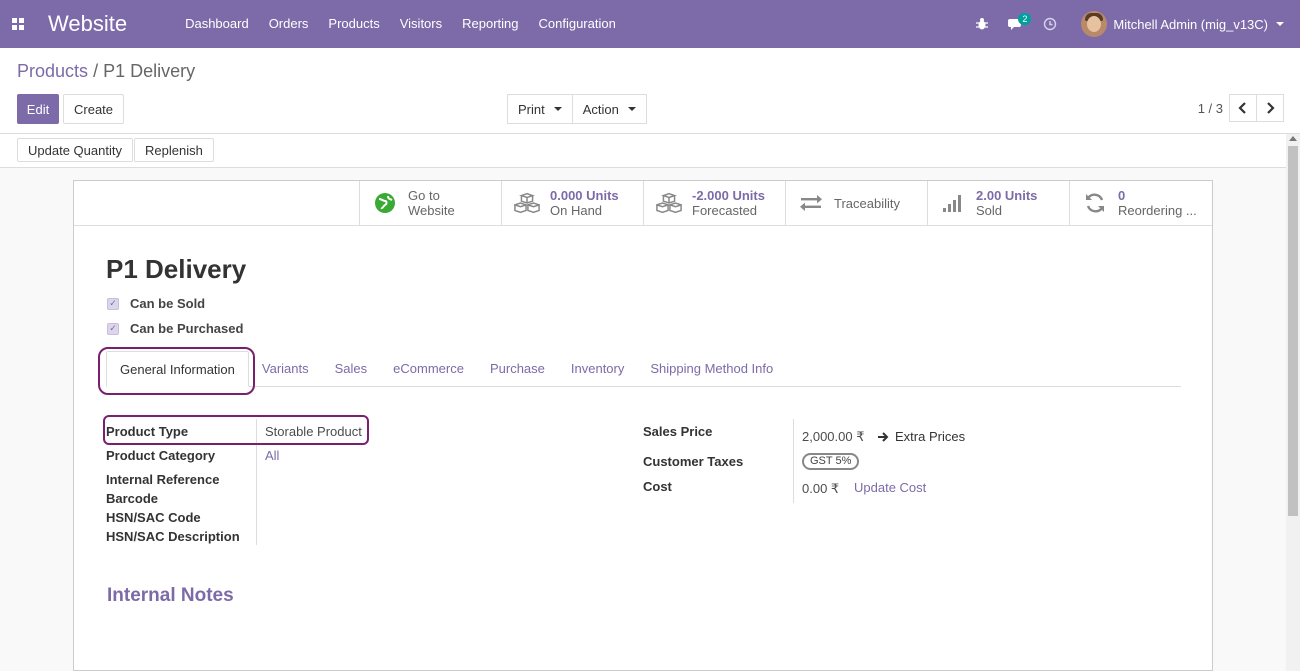  Describe the element at coordinates (1293, 331) in the screenshot. I see `scrollbar-thumb` at that location.